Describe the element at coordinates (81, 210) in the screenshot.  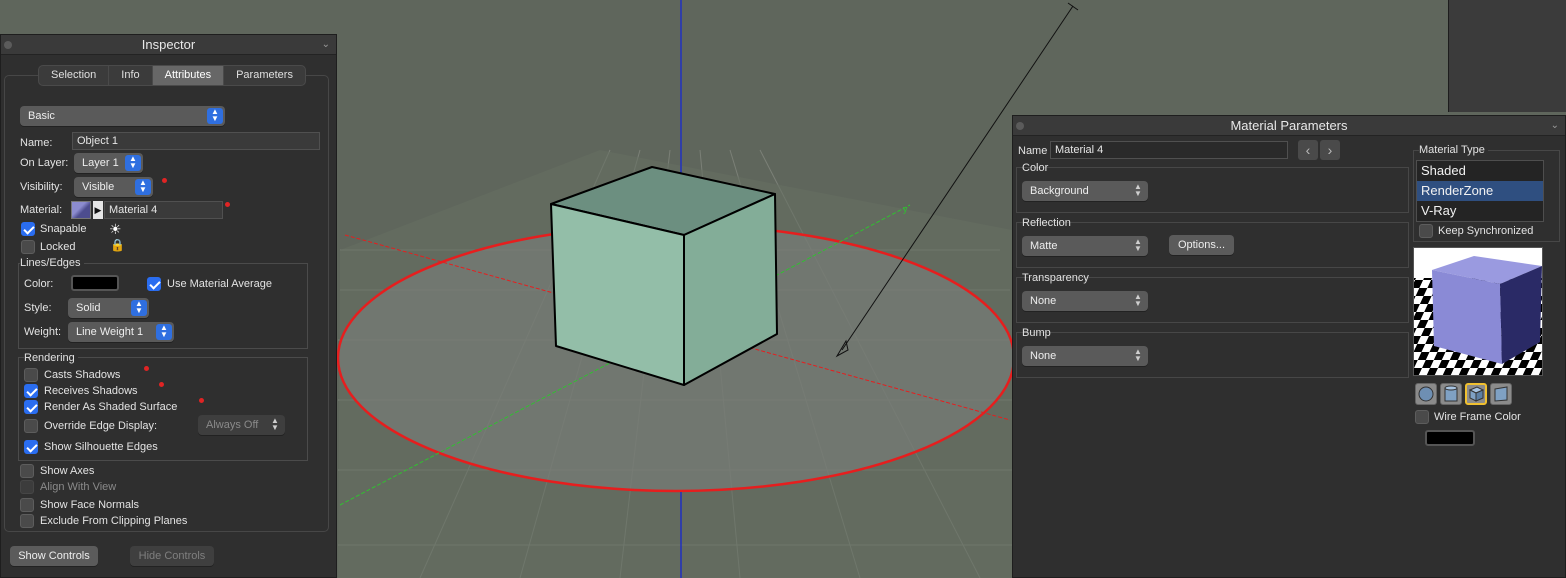
I see `material-swatch` at that location.